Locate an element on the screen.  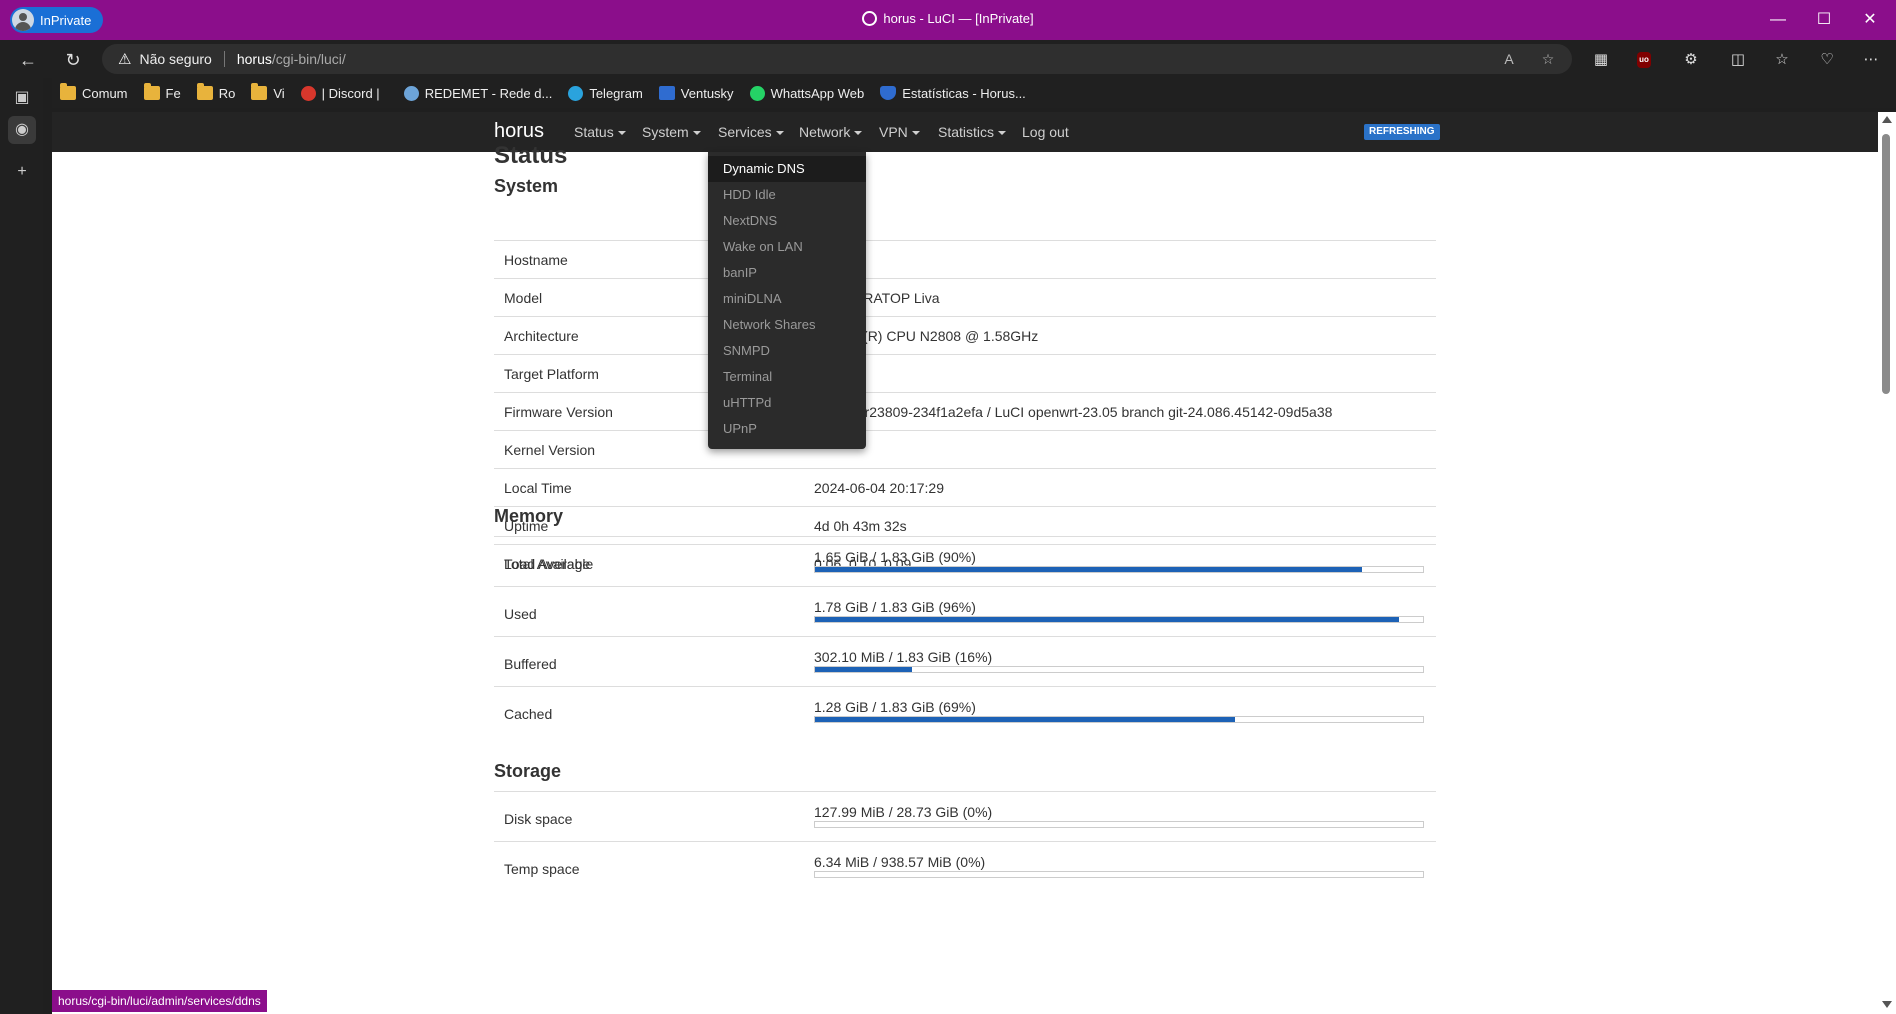
tab-actions-icon: ▣ is located at coordinates (22, 98).